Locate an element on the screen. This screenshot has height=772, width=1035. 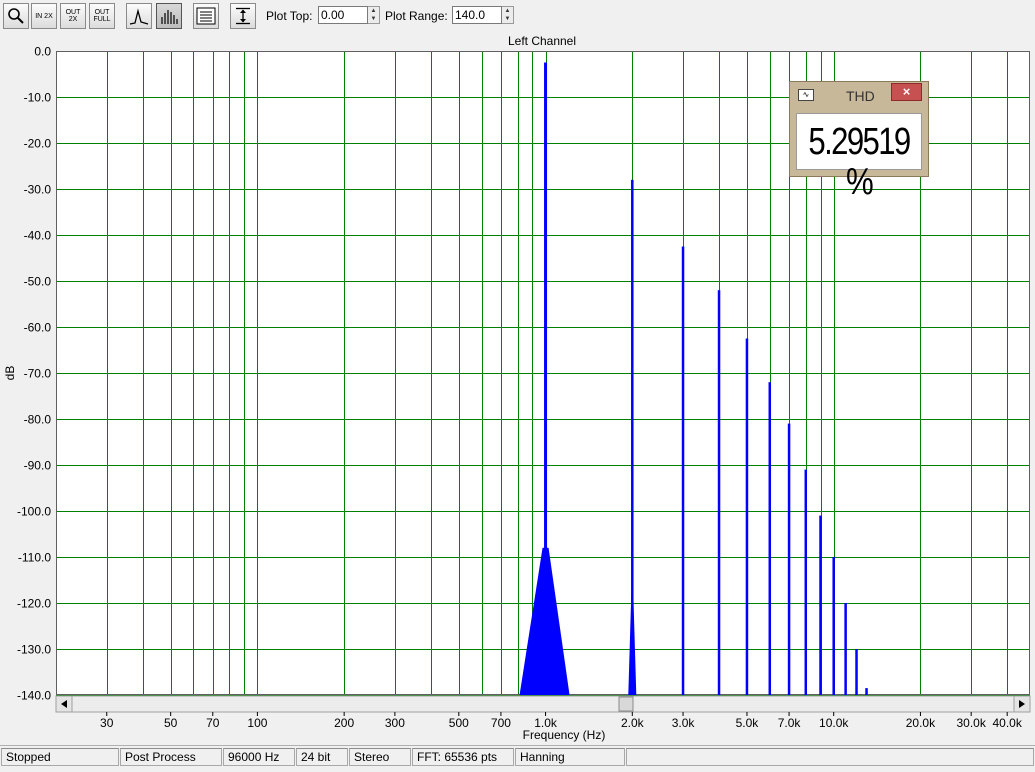
zoom-in-icon: IN 2X is located at coordinates (44, 16).